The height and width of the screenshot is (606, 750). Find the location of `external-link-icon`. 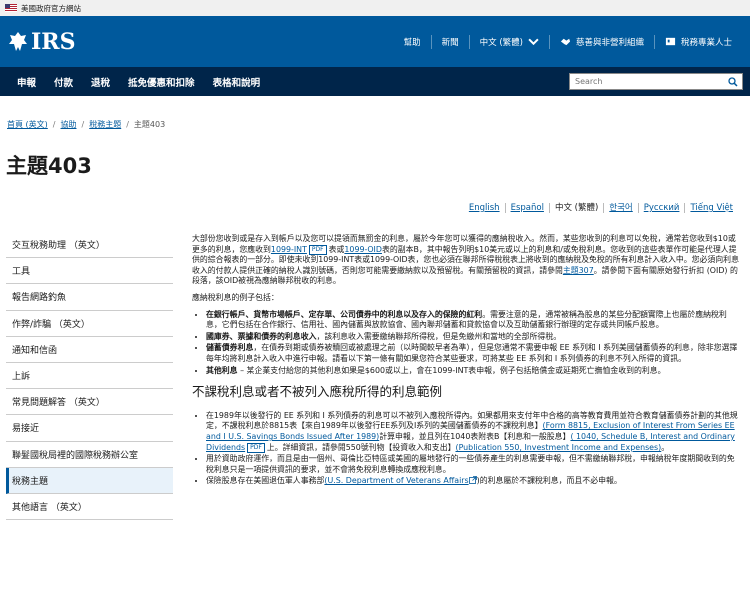

external-link-icon is located at coordinates (472, 480).